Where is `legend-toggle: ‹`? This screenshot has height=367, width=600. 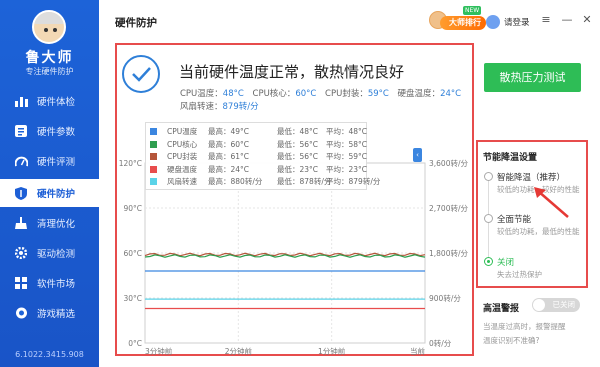
legend-toggle: ‹ is located at coordinates (417, 155).